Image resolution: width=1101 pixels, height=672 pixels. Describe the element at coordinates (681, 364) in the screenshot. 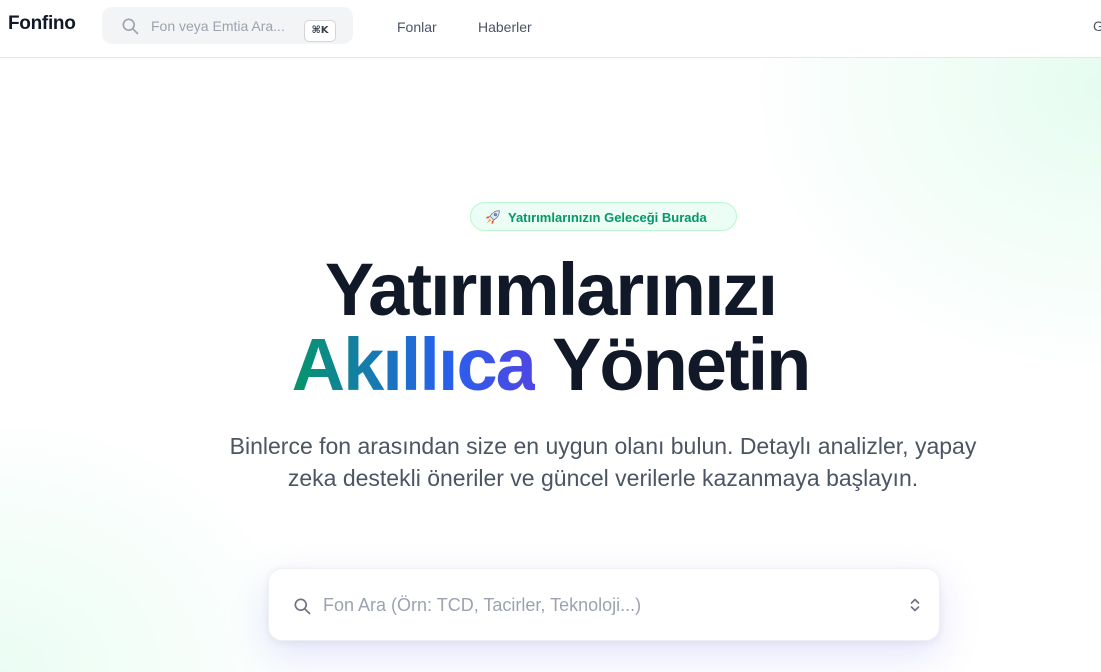

I see `hero-title-line-2-rest: Yönetin` at that location.